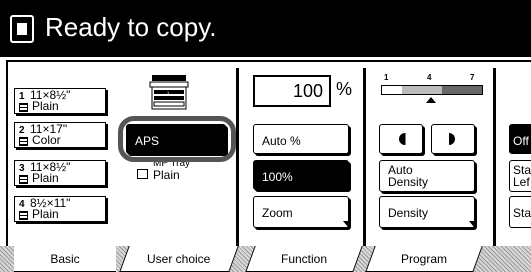 The width and height of the screenshot is (531, 272). Describe the element at coordinates (60, 209) in the screenshot. I see `tray-4-button: 4 8½×11" Plain` at that location.